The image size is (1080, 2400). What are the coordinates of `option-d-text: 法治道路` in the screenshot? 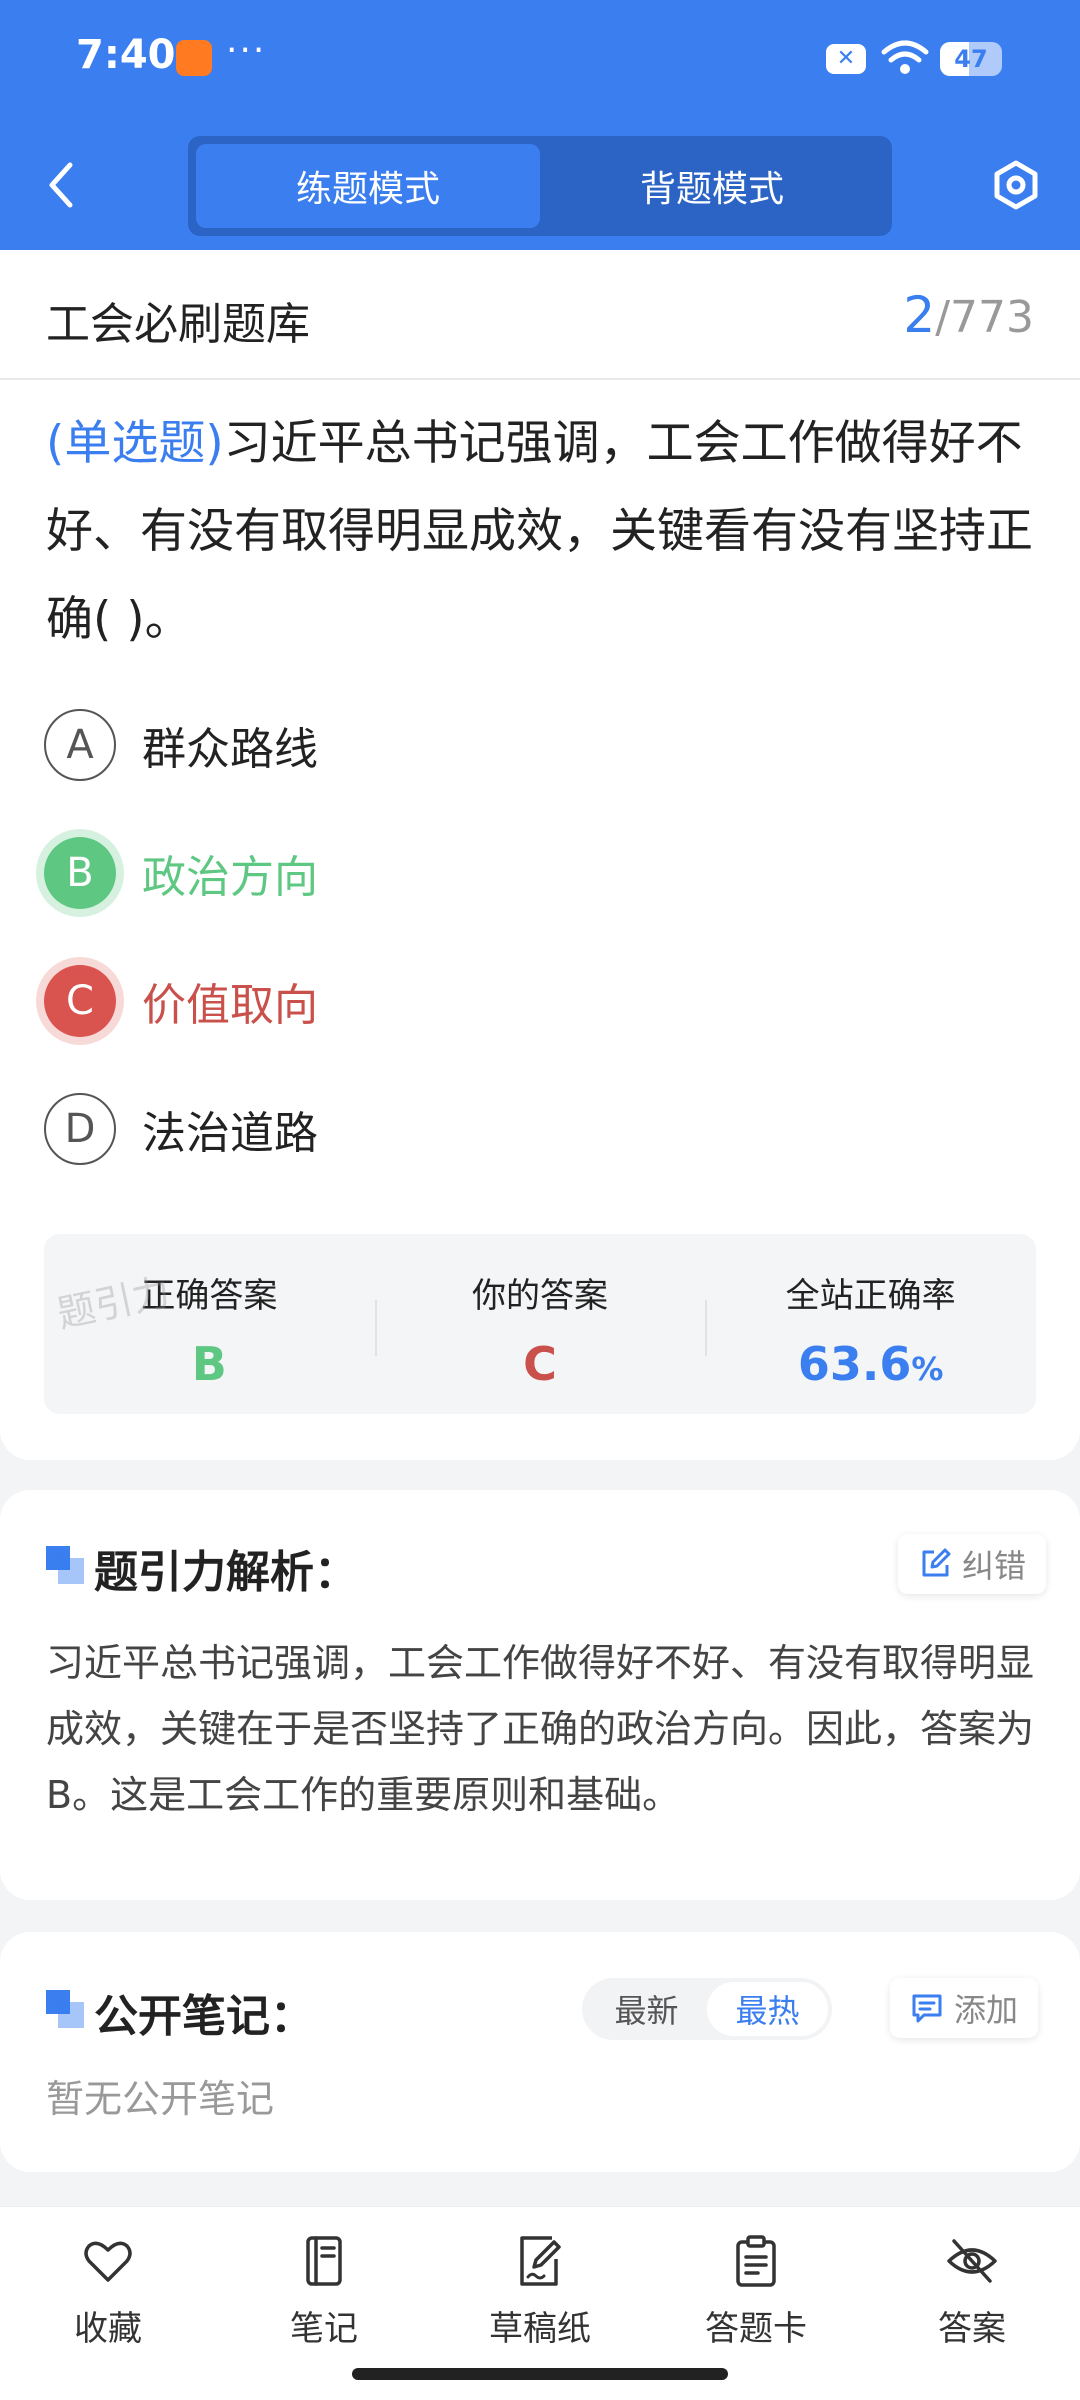 It's located at (230, 1133).